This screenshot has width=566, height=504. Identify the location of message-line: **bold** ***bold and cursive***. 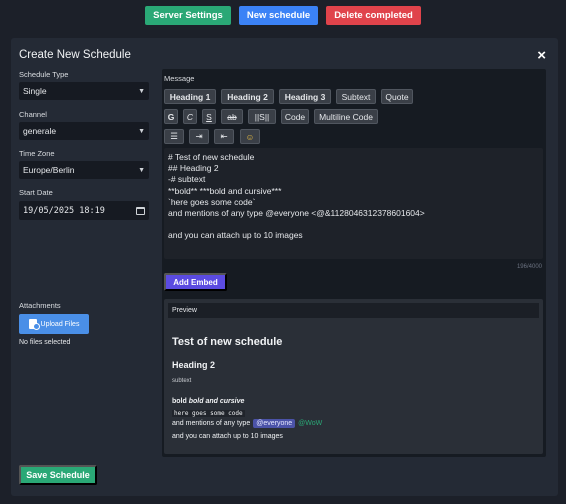
(225, 190).